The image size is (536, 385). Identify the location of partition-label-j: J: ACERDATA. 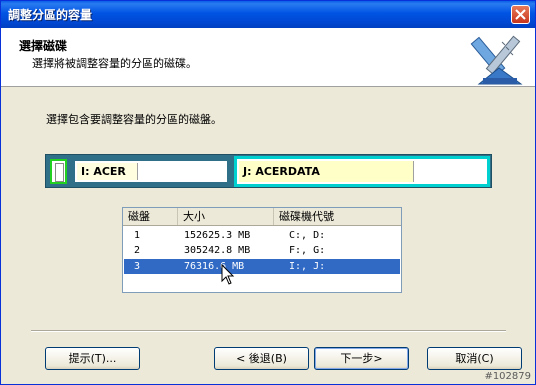
(281, 171).